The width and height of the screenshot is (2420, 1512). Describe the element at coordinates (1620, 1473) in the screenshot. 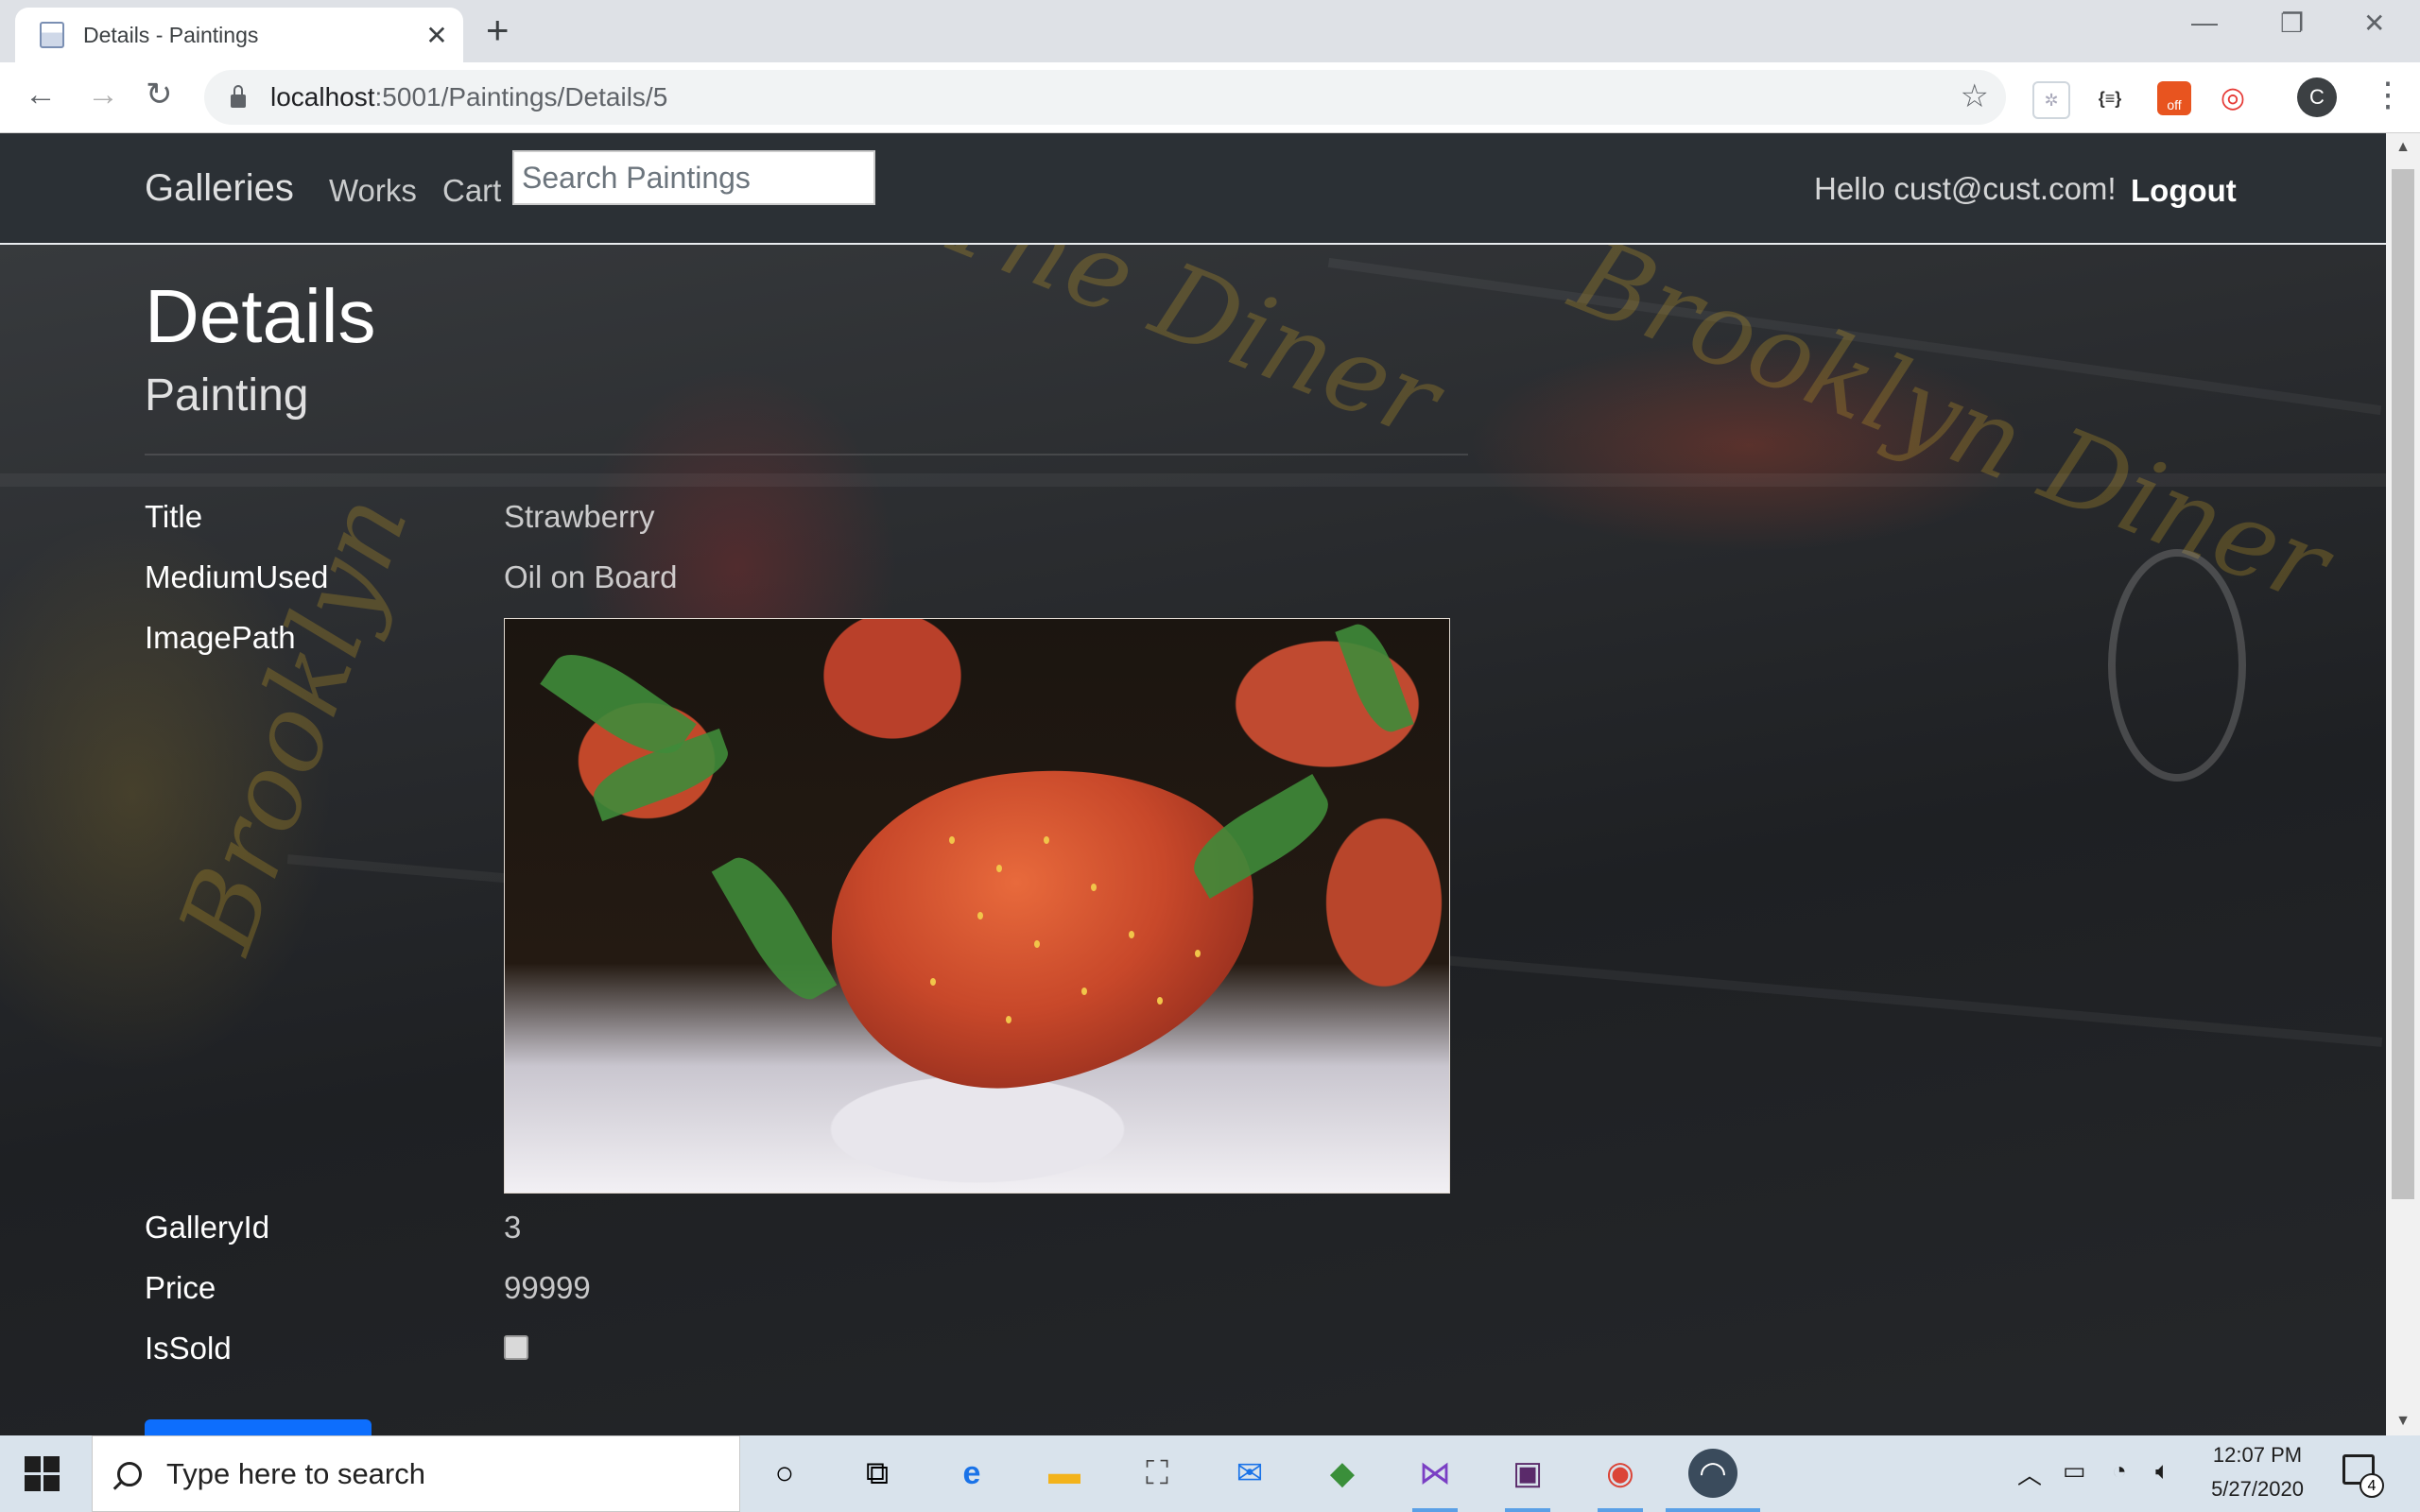

I see `chrome-icon: ◉` at that location.